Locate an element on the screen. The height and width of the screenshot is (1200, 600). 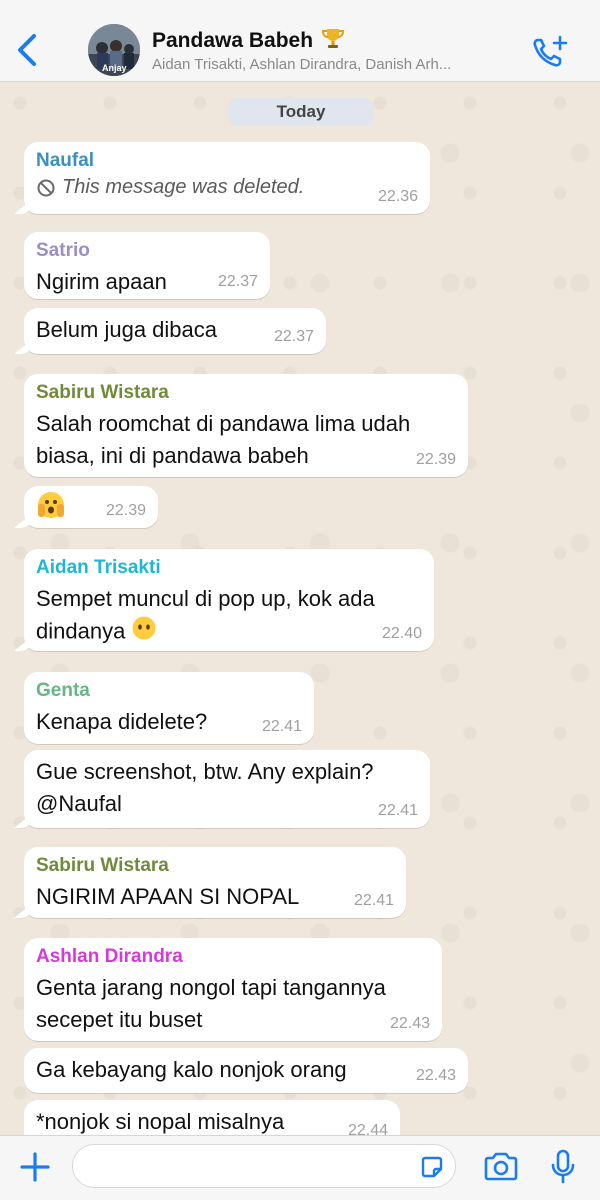
message-sender: Ashlan Dirandra is located at coordinates (109, 956).